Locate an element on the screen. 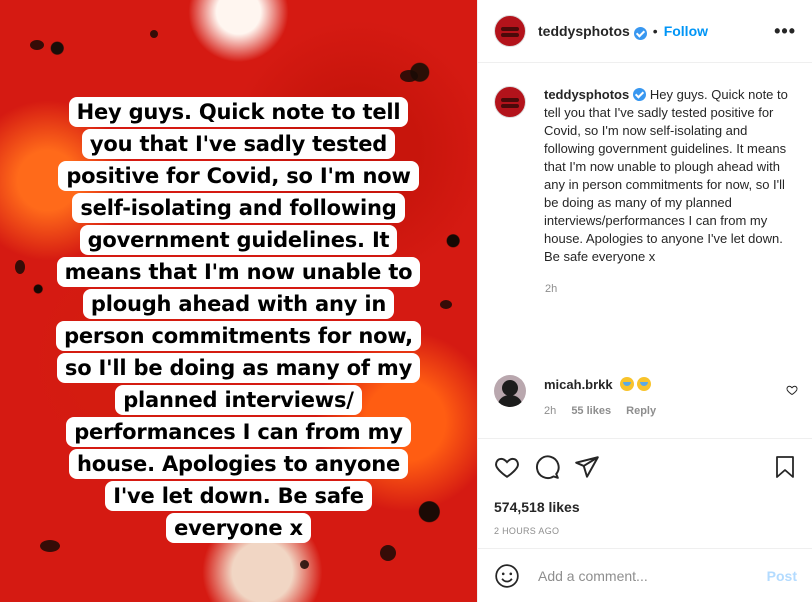 This screenshot has height=602, width=812. likes-count: 574,518 likes is located at coordinates (645, 507).